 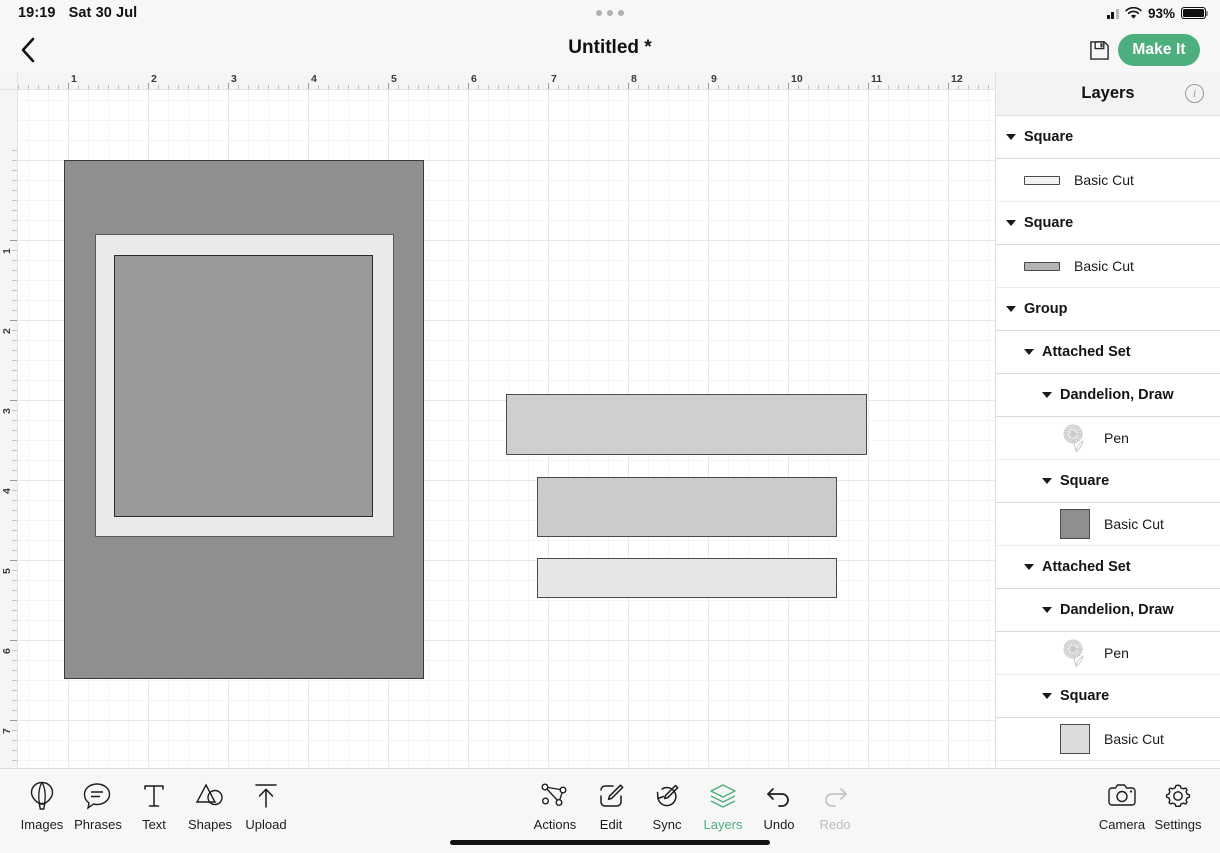 I want to click on ruler-h-label: 5, so click(x=394, y=79).